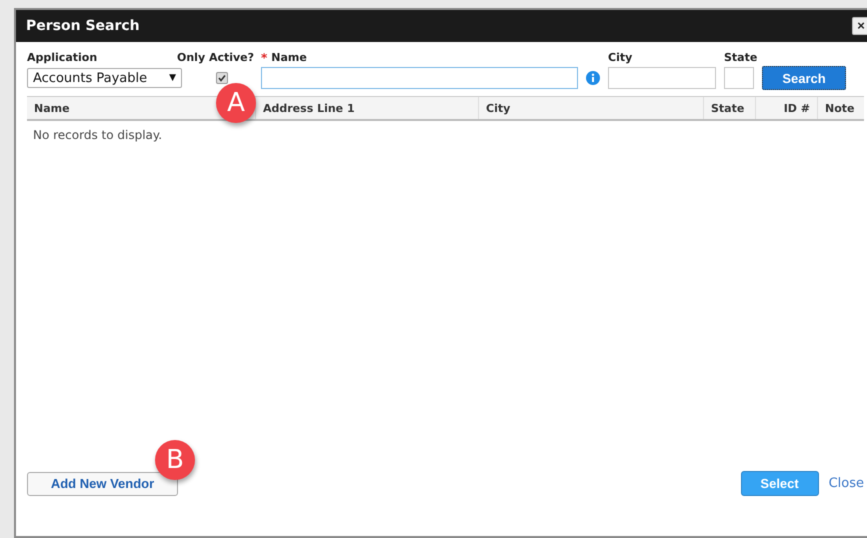 The image size is (867, 538). I want to click on close-link: Close, so click(846, 483).